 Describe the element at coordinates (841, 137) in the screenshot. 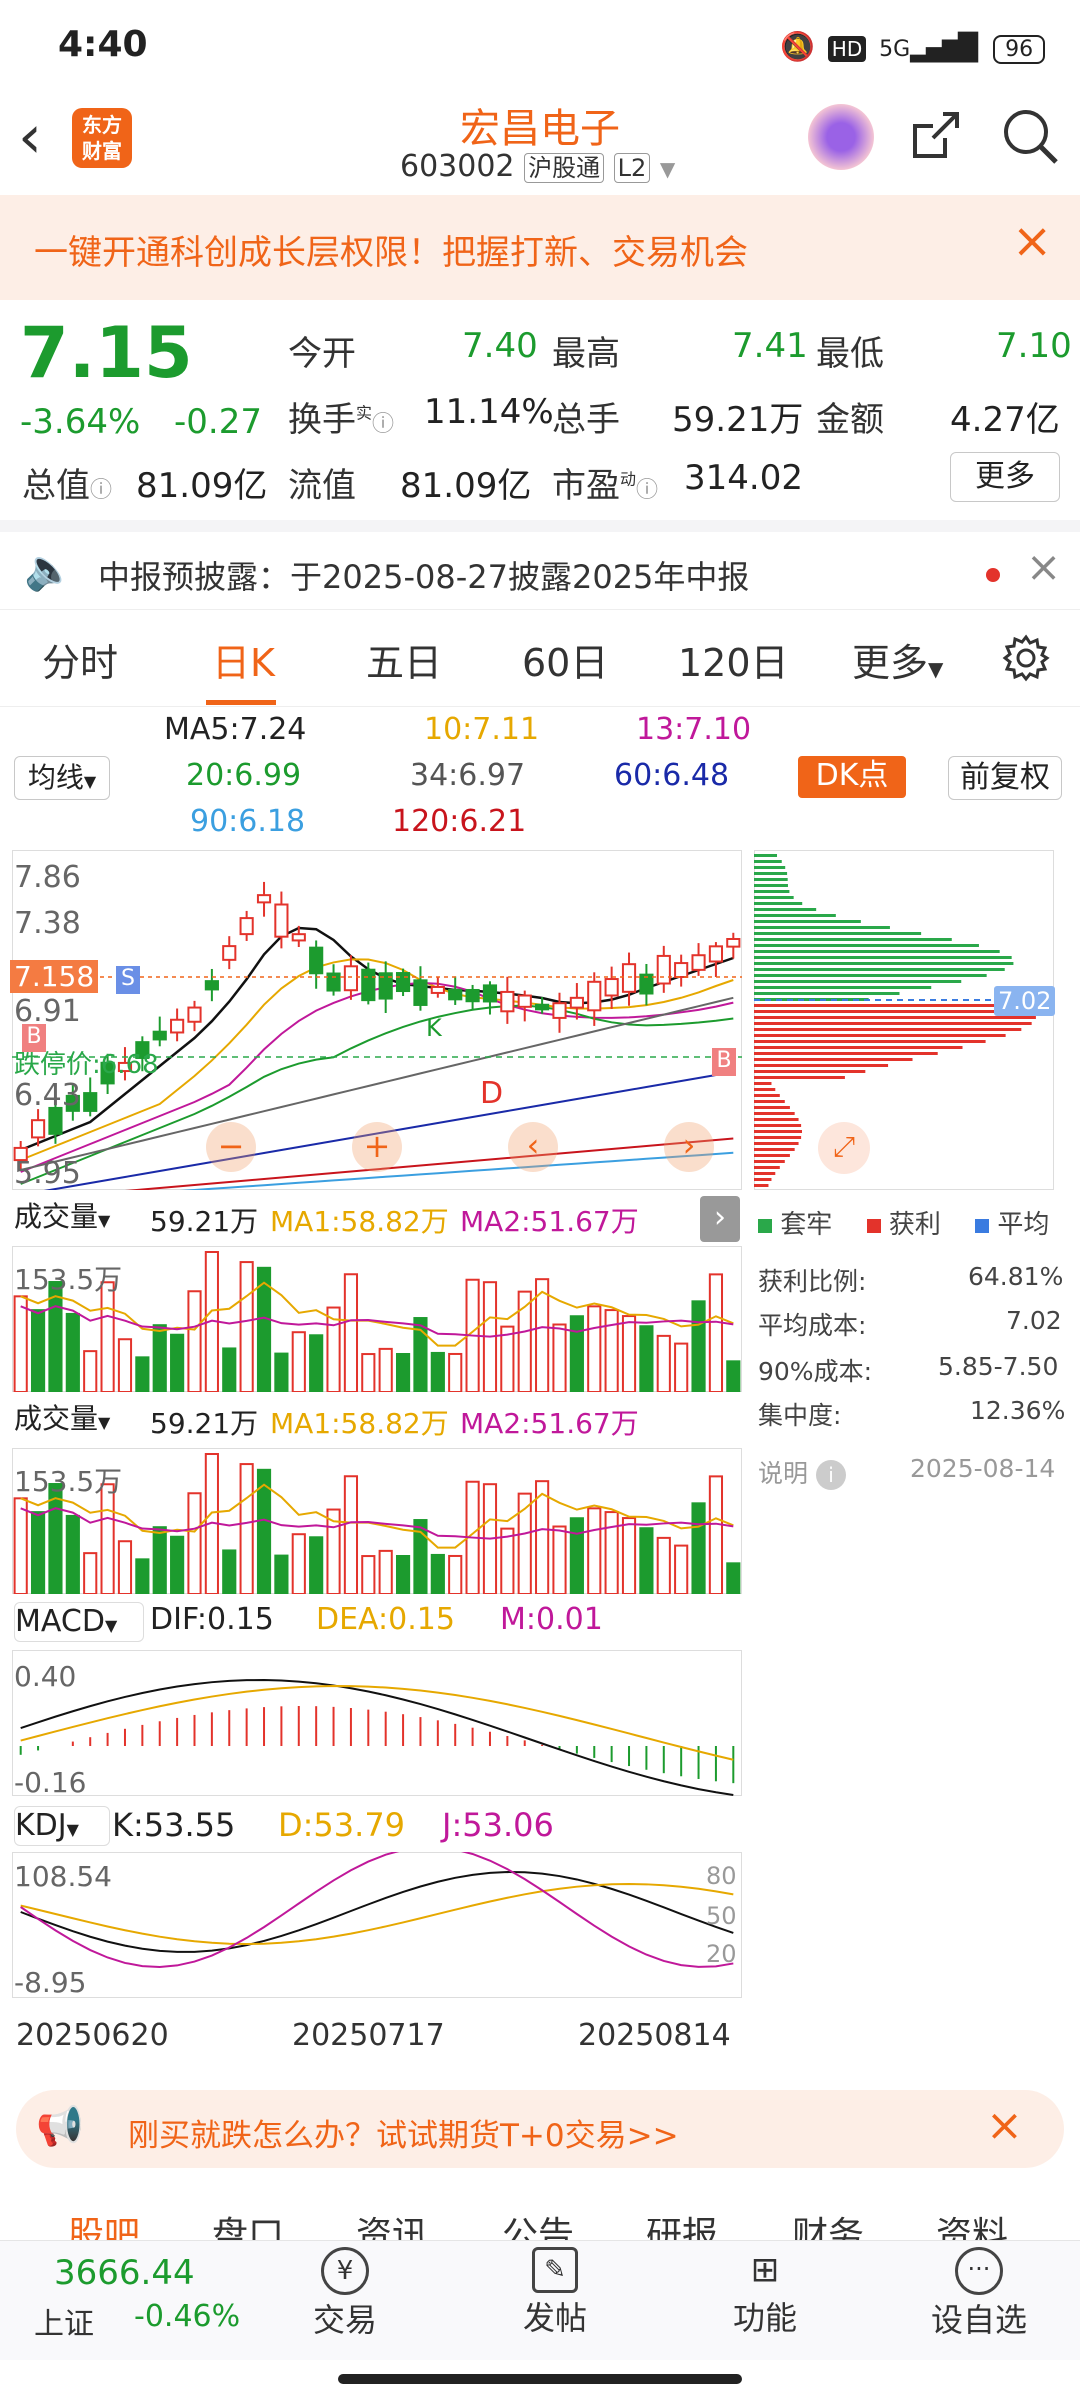

I see `assistant-avatar-icon` at that location.